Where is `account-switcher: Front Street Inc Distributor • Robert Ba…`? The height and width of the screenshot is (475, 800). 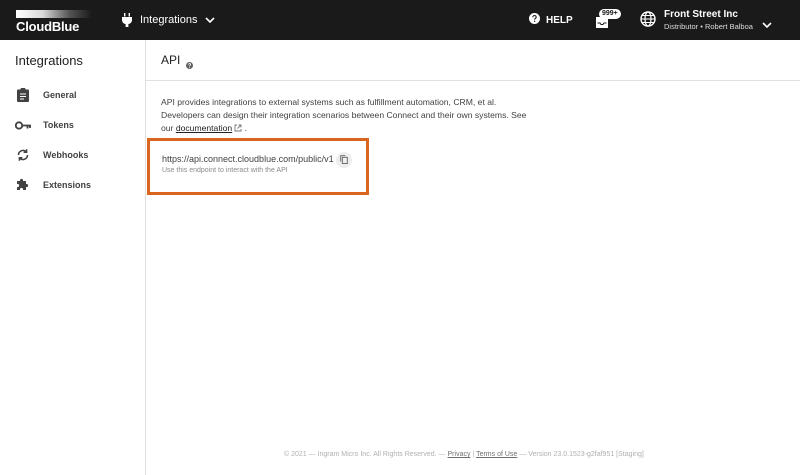
account-switcher: Front Street Inc Distributor • Robert Ba… is located at coordinates (706, 21).